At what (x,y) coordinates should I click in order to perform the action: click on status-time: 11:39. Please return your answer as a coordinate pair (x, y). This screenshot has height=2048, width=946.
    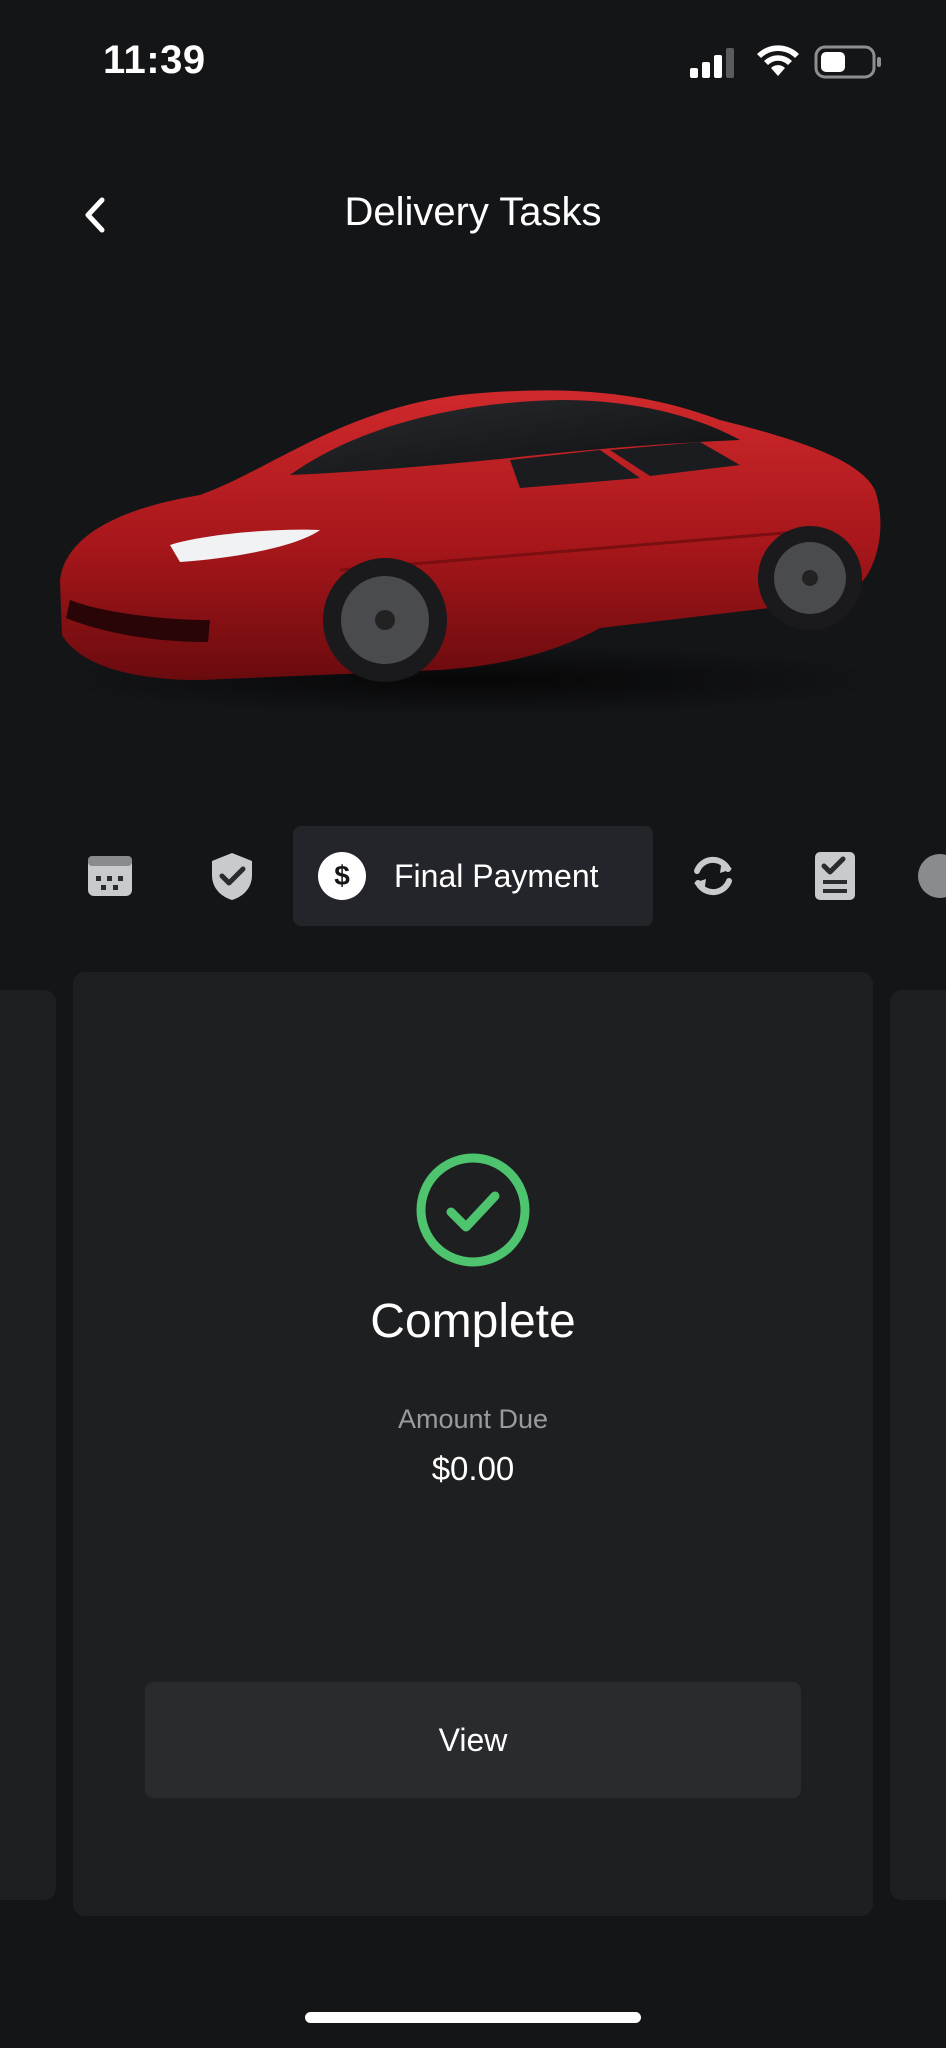
    Looking at the image, I should click on (154, 60).